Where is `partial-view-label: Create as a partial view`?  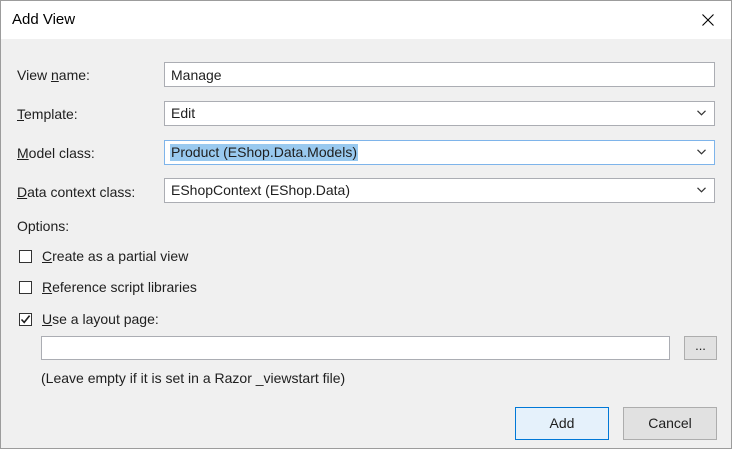 partial-view-label: Create as a partial view is located at coordinates (115, 256).